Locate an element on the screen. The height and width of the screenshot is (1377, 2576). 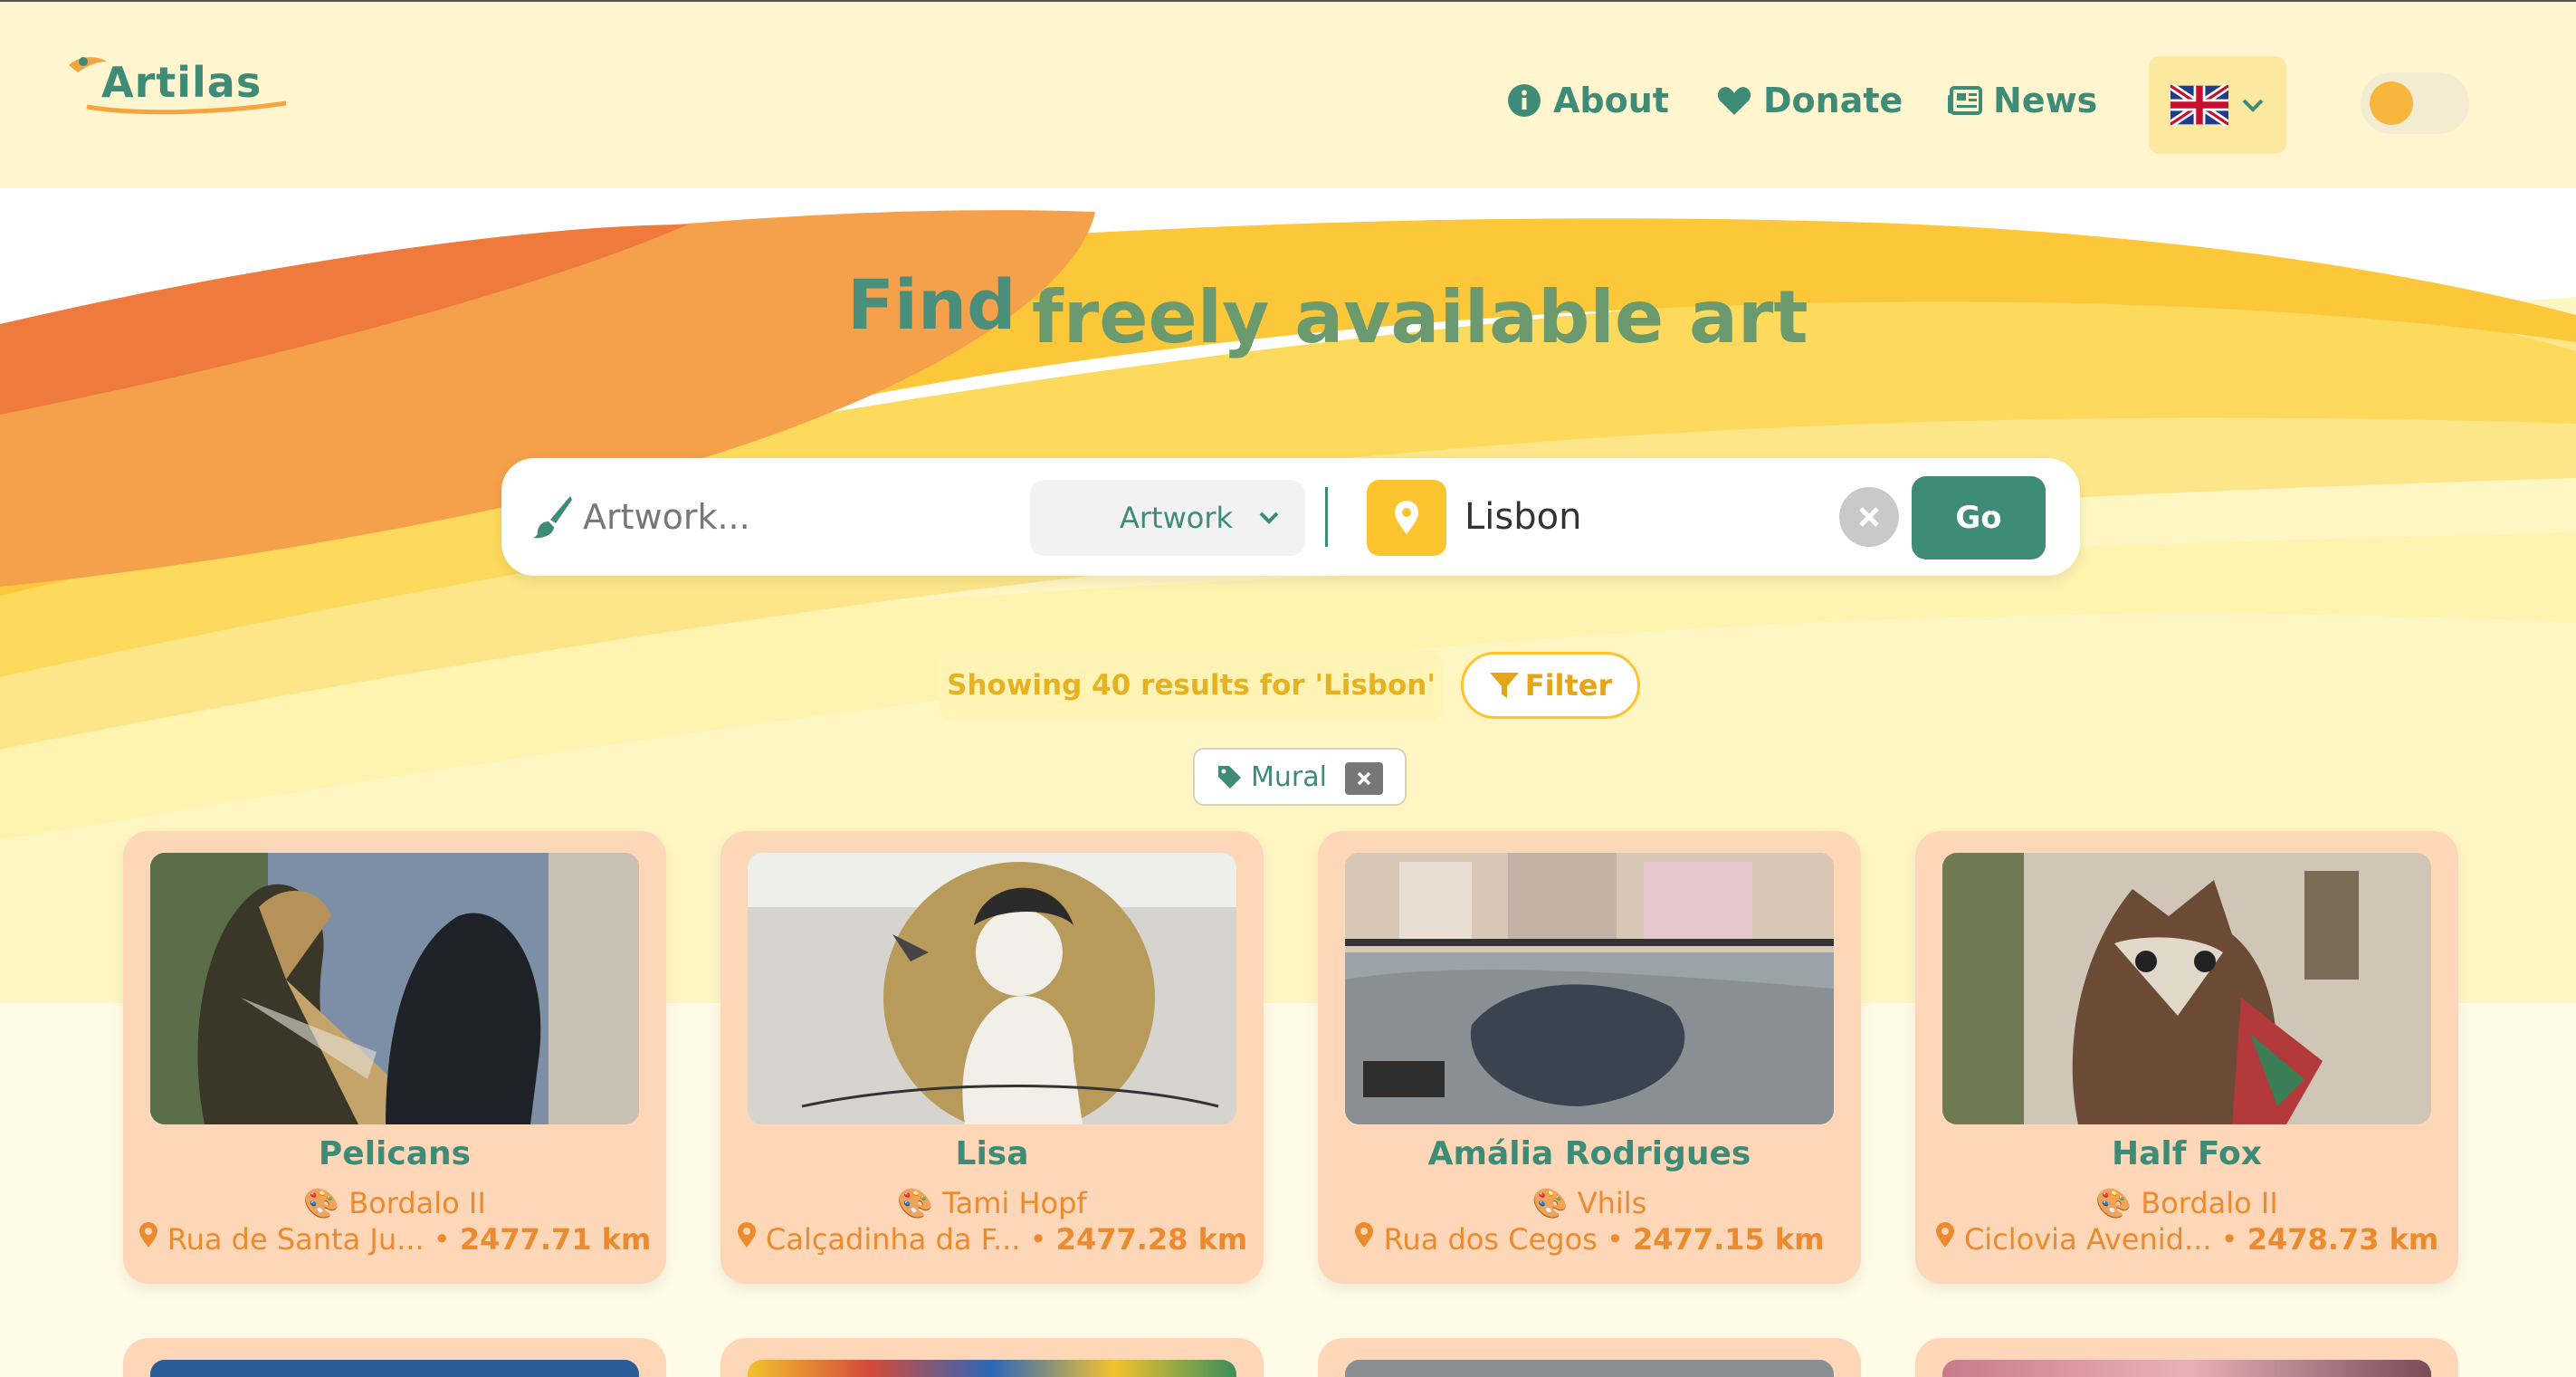
active-tag-chip: Mural is located at coordinates (1300, 777).